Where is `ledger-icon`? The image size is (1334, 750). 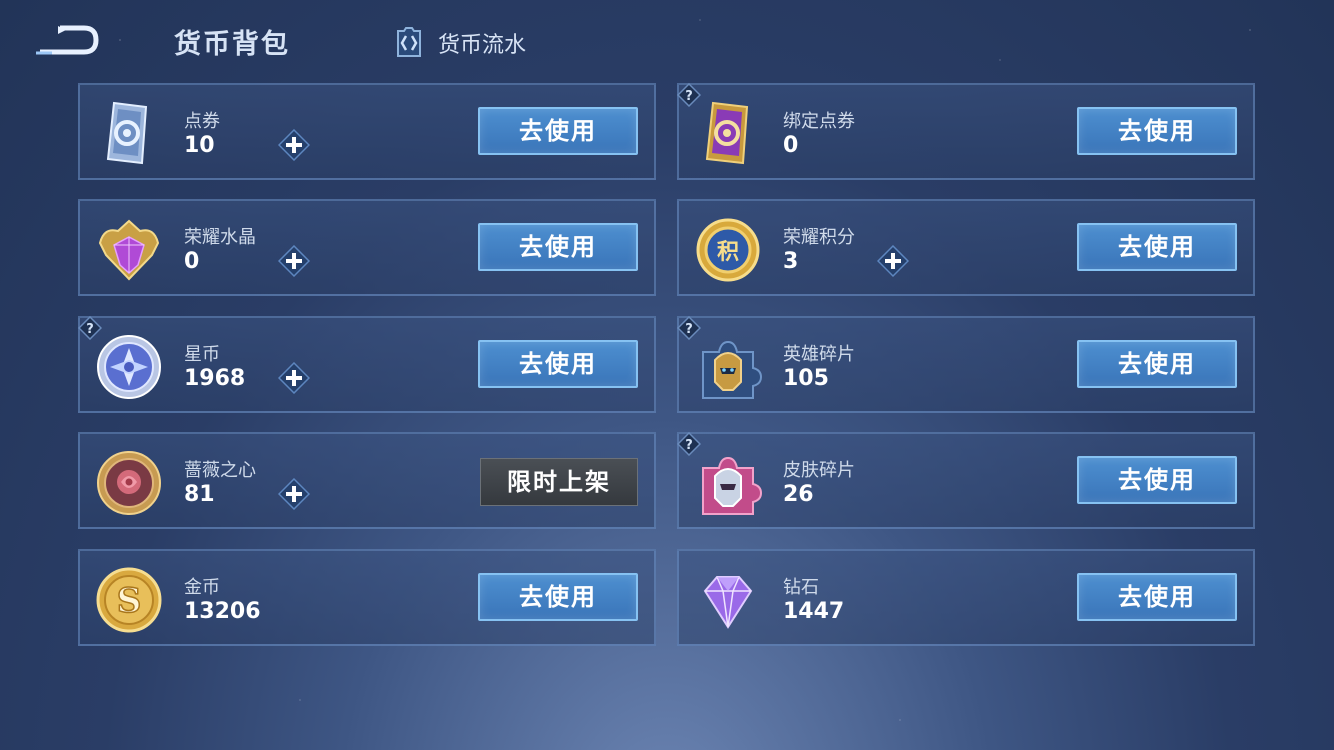
ledger-icon is located at coordinates (409, 42).